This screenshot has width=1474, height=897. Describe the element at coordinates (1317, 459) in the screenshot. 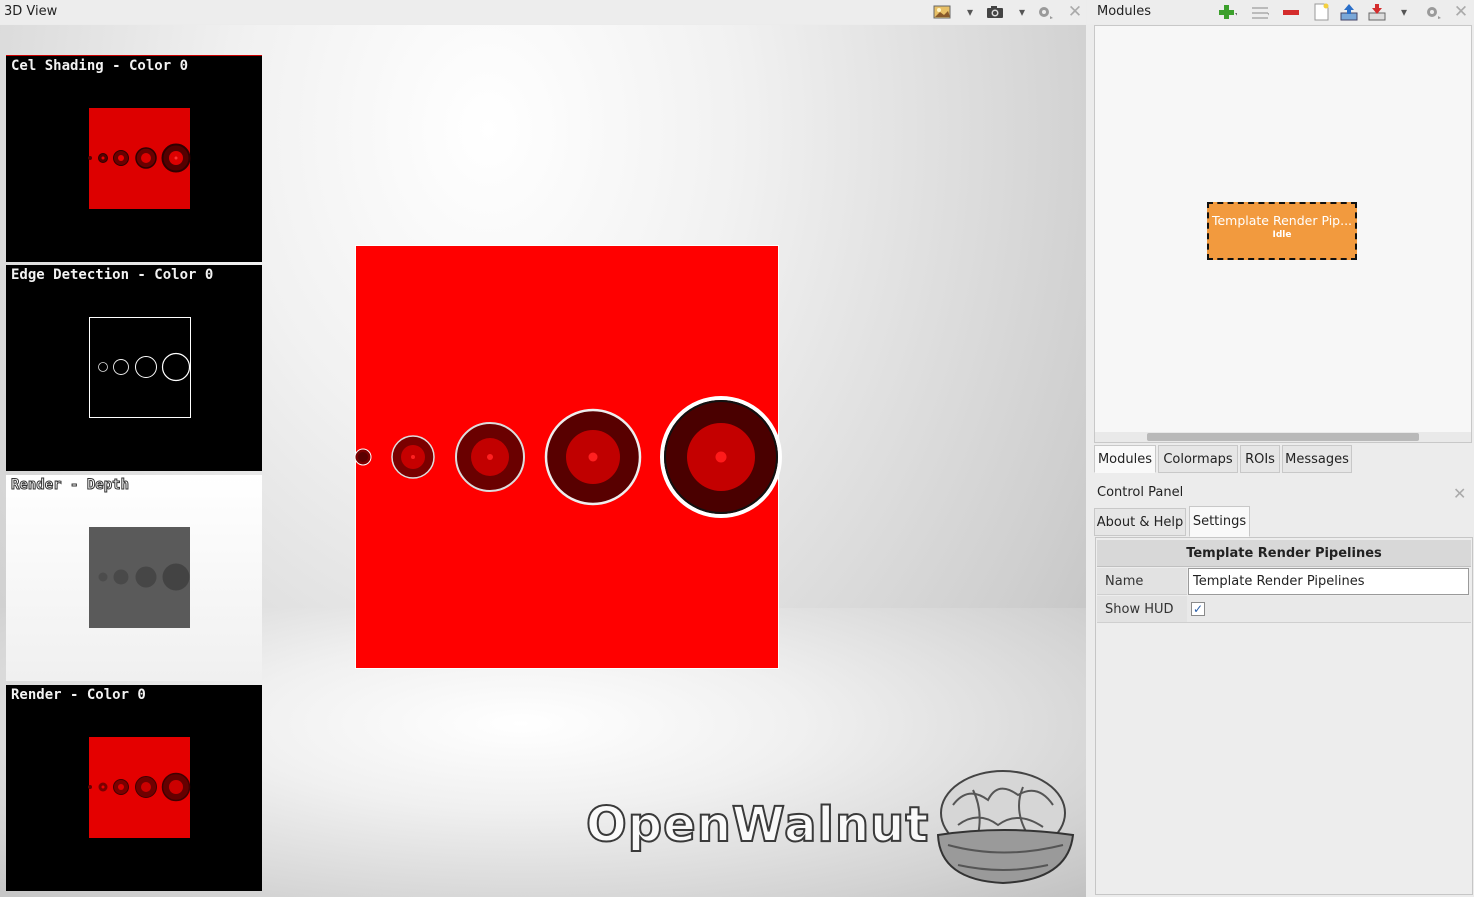

I see `tab-messages: Messages` at that location.